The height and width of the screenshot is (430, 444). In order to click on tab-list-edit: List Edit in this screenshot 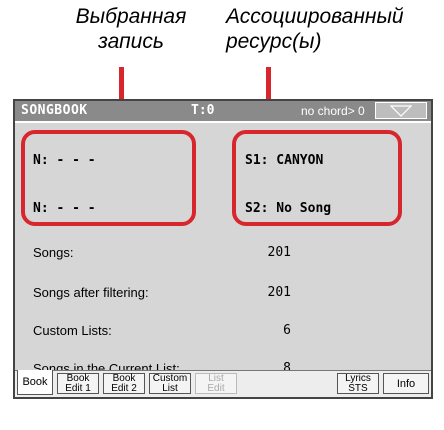, I will do `click(216, 383)`.